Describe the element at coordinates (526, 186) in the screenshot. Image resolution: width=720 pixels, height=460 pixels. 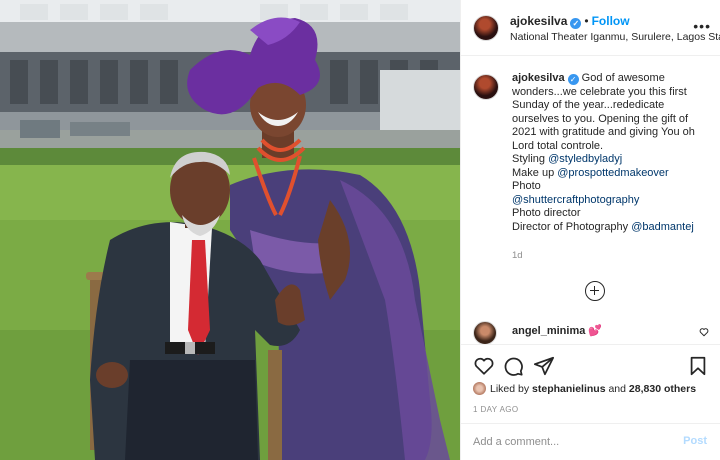
I see `photo-credit-label: Photo` at that location.